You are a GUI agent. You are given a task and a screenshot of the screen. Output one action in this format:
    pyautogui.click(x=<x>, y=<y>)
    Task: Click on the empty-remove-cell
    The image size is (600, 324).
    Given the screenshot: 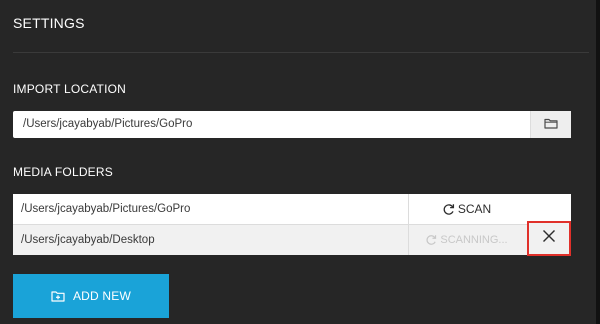 What is the action you would take?
    pyautogui.click(x=547, y=209)
    